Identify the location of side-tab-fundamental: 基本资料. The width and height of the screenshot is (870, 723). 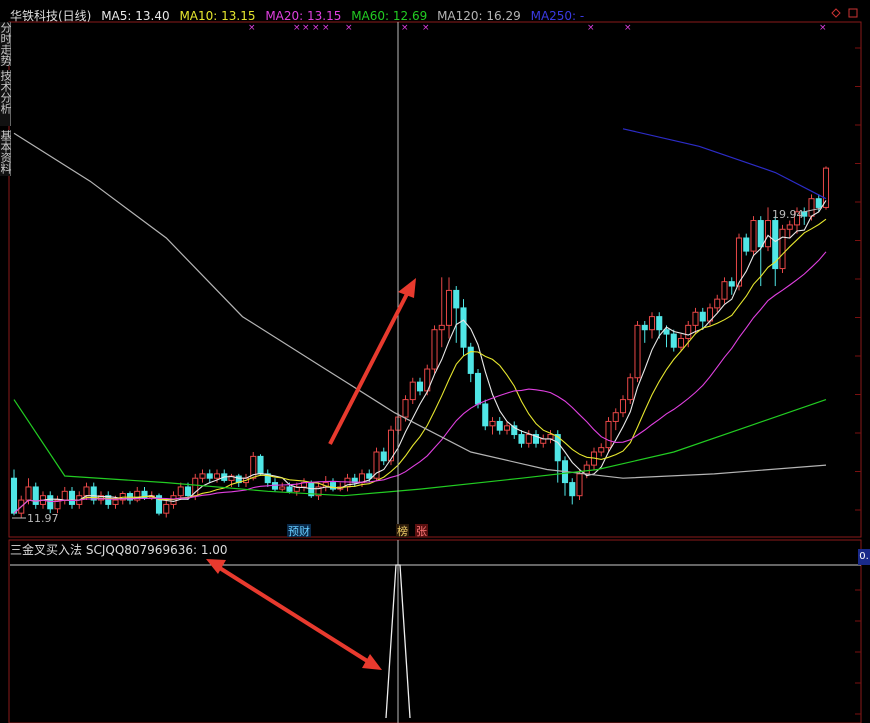
(6, 153).